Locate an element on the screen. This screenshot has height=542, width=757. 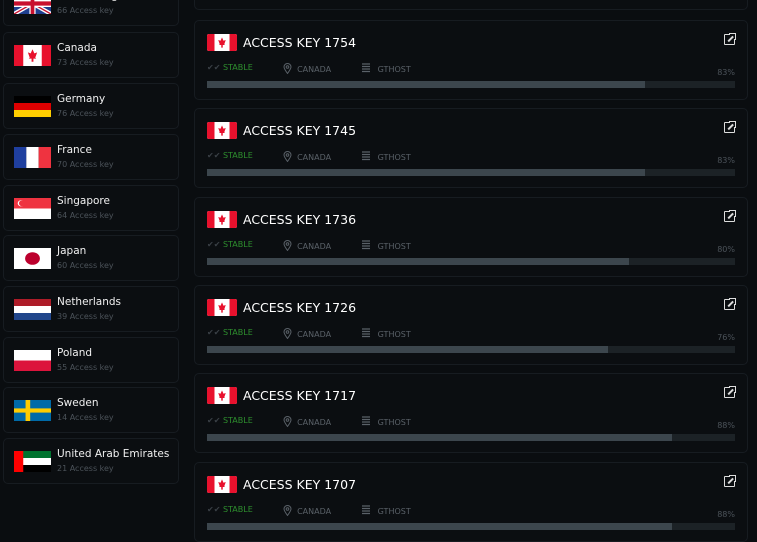
flag-se-icon is located at coordinates (32, 410).